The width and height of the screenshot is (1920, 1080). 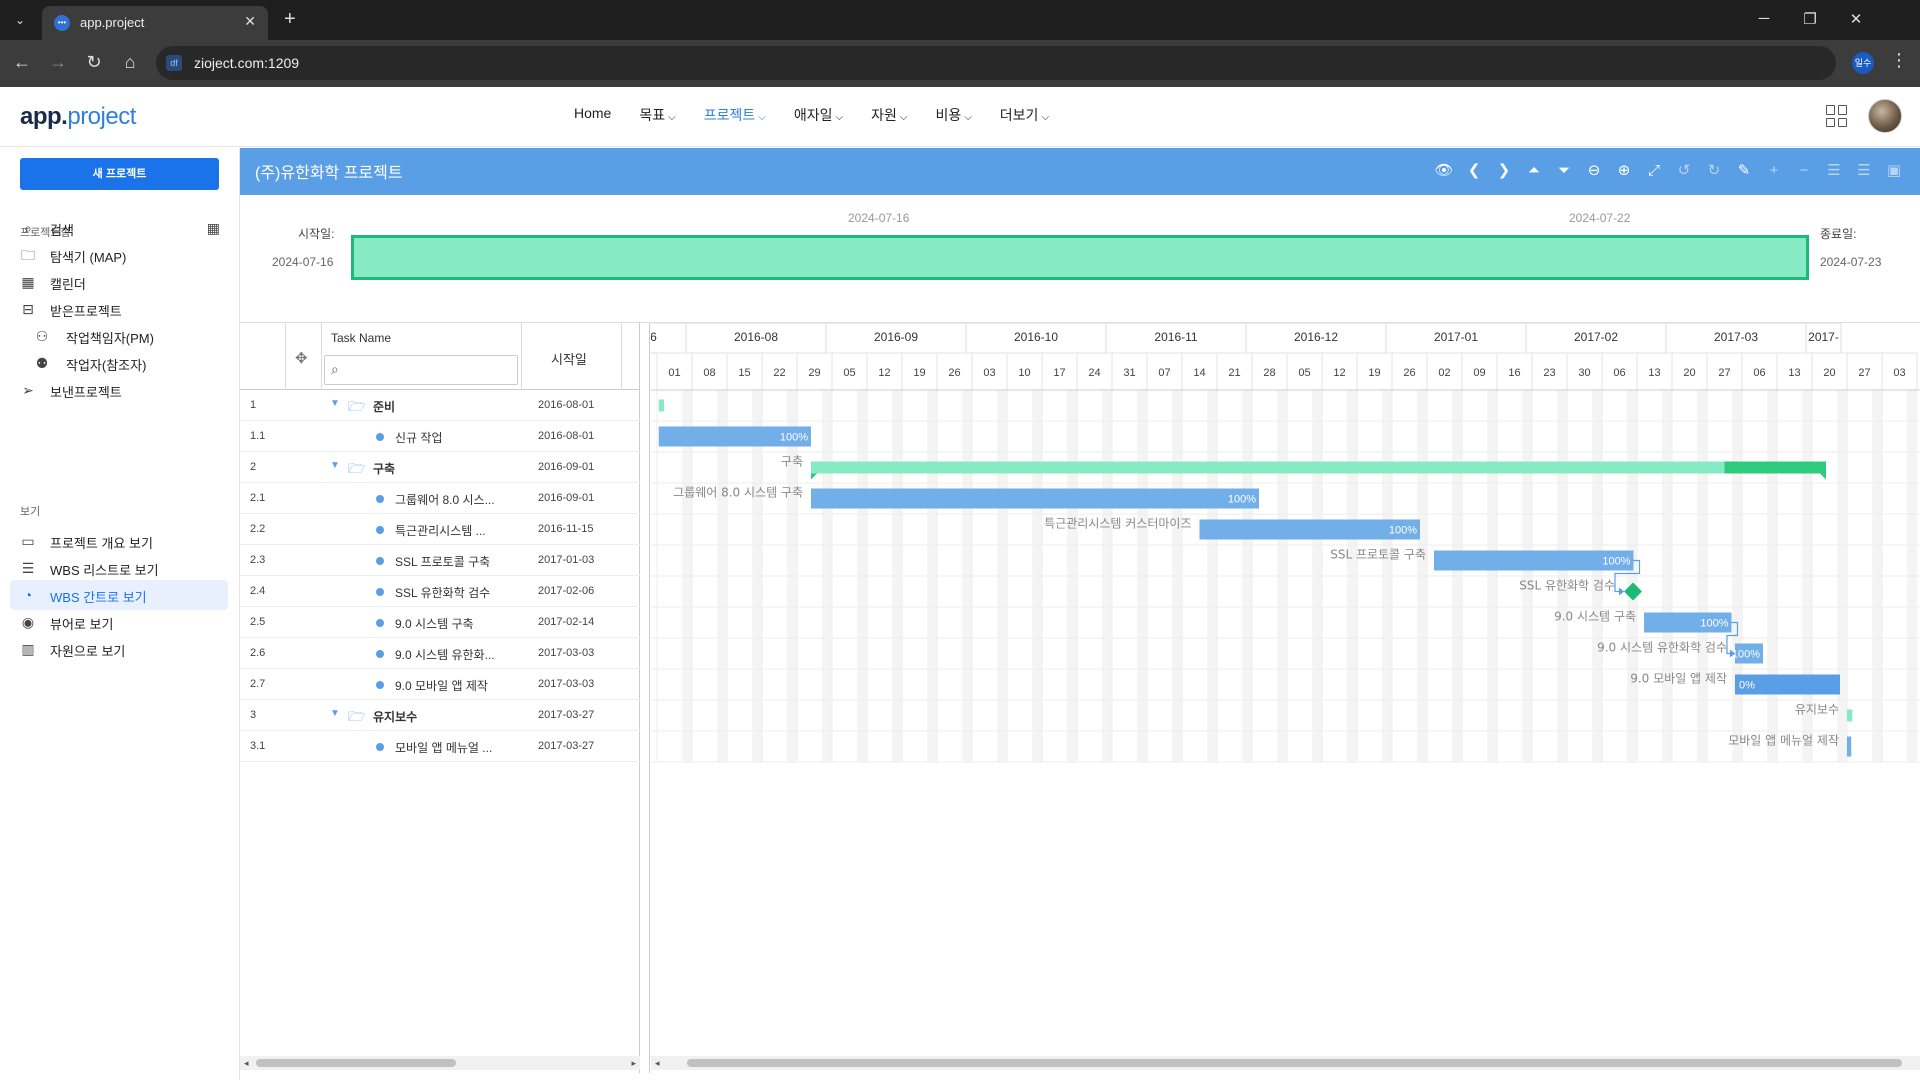 What do you see at coordinates (119, 568) in the screenshot?
I see `sidebar-view-1: ☰ WBS 리스트로 보기` at bounding box center [119, 568].